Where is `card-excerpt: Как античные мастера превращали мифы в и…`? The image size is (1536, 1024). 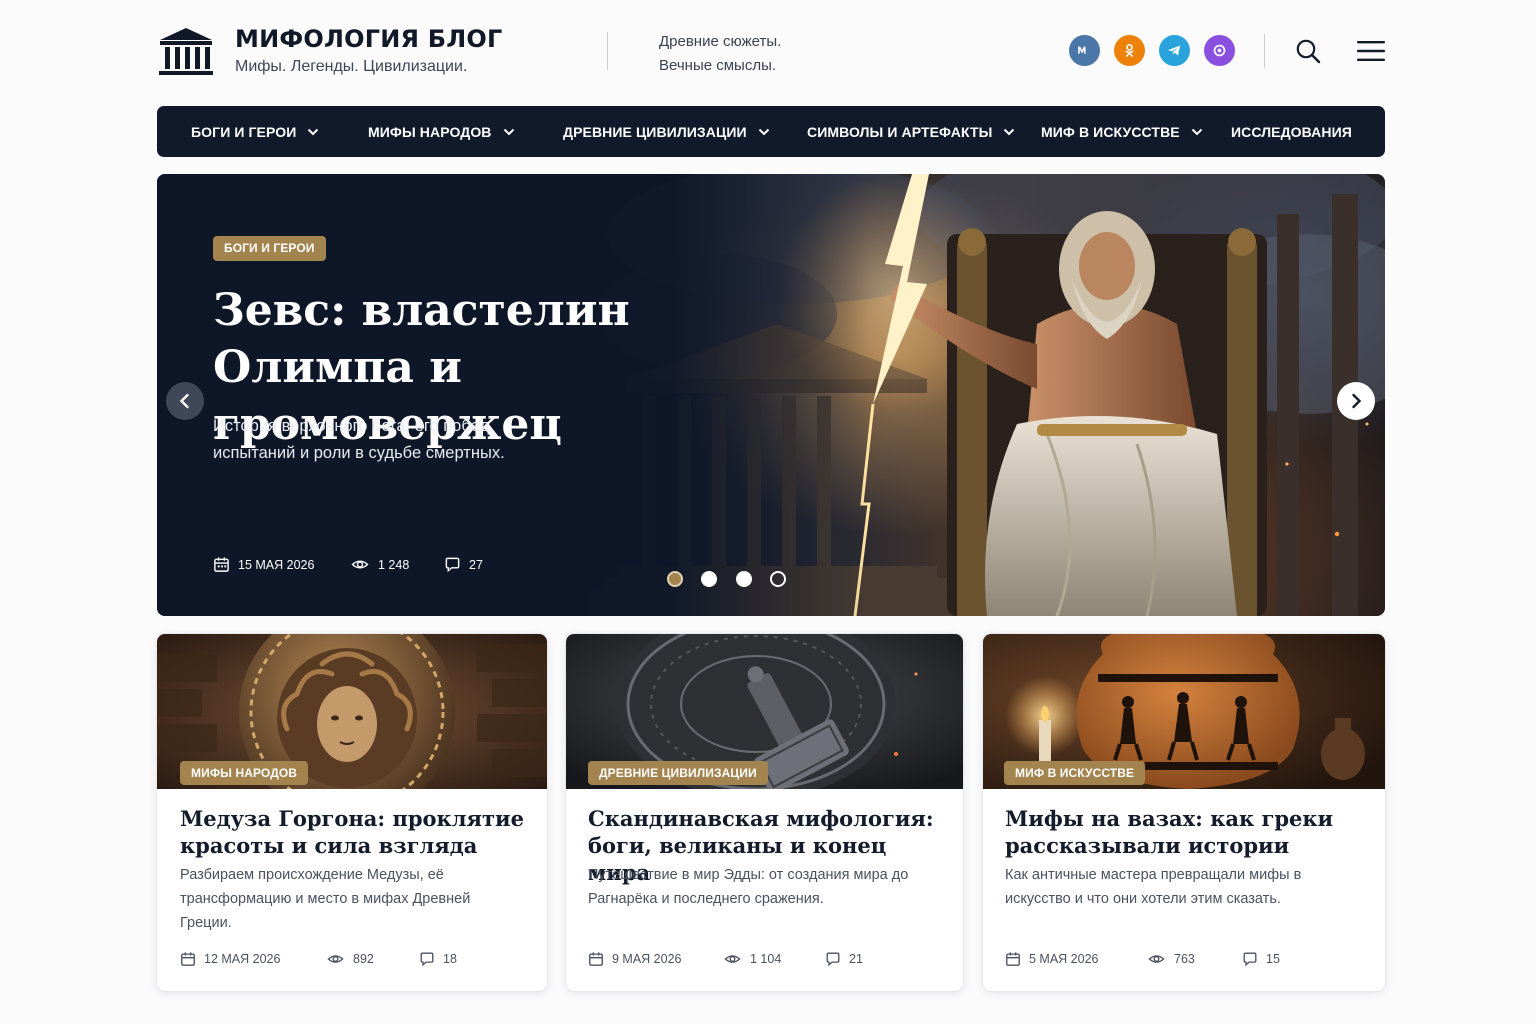
card-excerpt: Как античные мастера превращали мифы в и… is located at coordinates (1153, 887).